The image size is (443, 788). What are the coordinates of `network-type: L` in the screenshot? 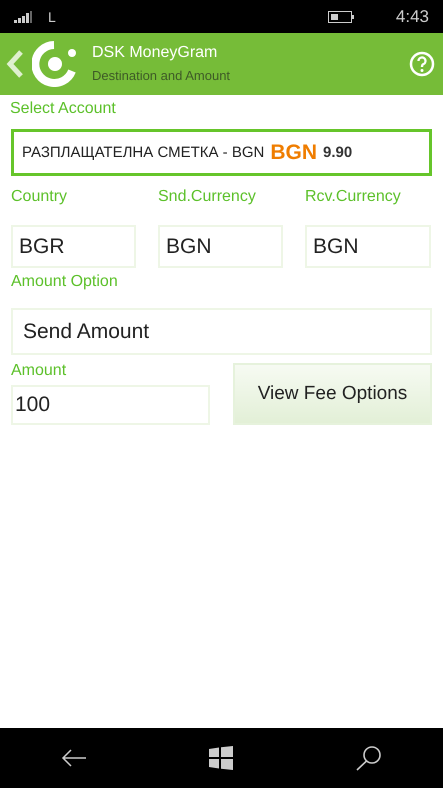 It's located at (52, 16).